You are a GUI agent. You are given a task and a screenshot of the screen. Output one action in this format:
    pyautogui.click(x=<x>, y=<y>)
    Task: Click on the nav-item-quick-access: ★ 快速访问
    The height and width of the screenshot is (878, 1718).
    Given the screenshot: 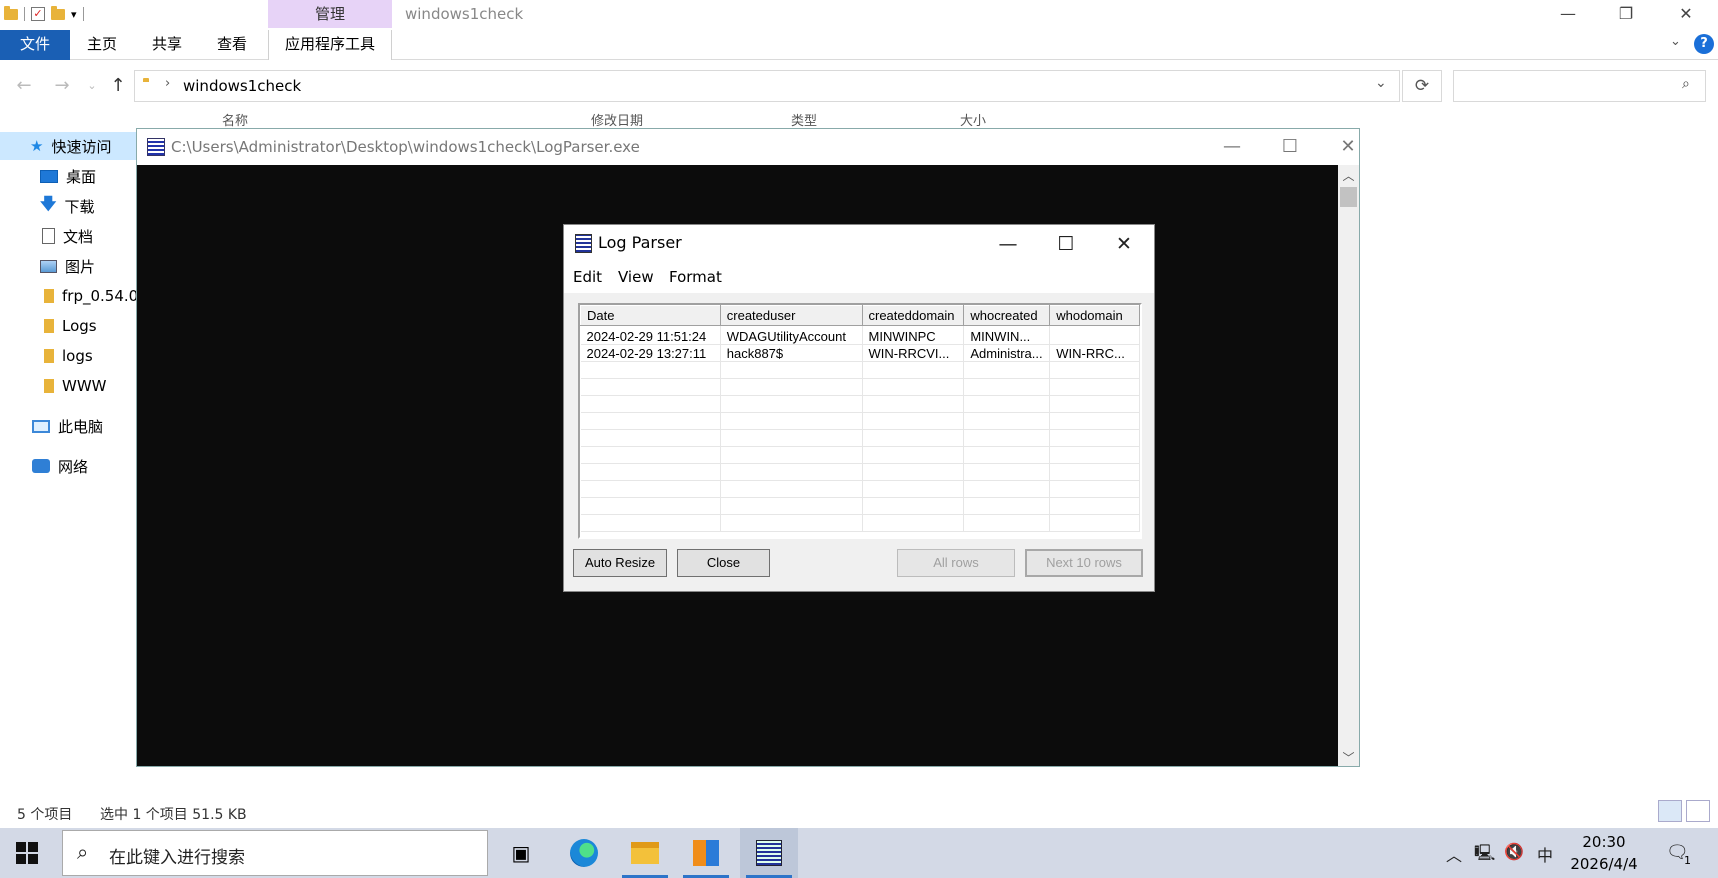 What is the action you would take?
    pyautogui.click(x=68, y=146)
    